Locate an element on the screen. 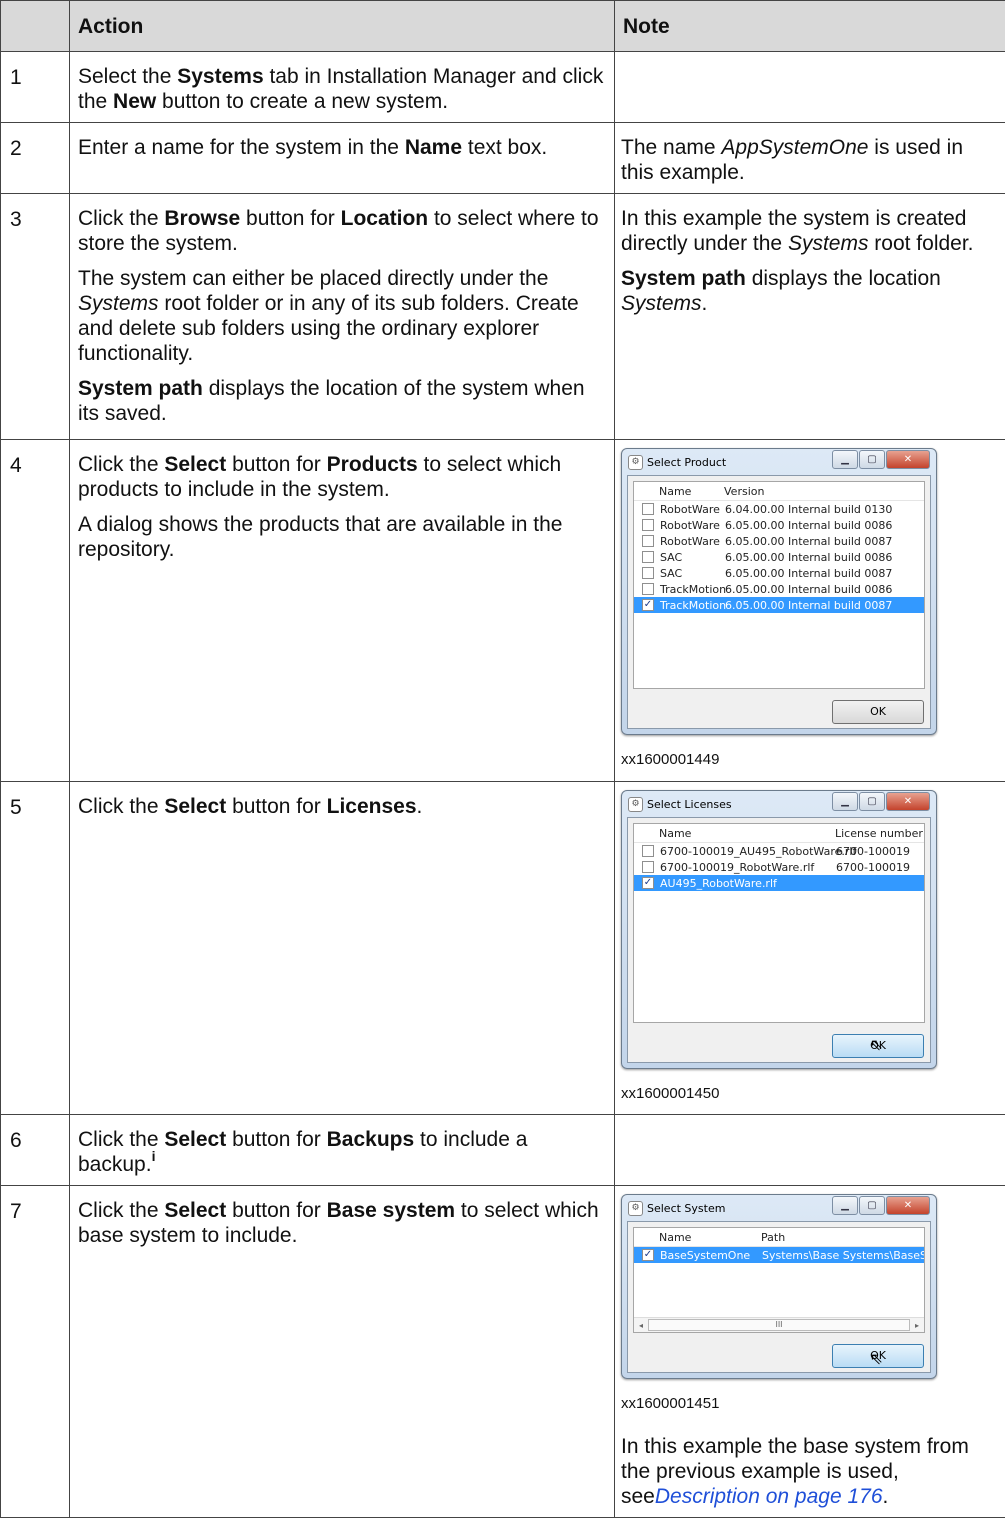 The height and width of the screenshot is (1518, 1005). mouse-cursor-icon: ⇖ is located at coordinates (876, 1358).